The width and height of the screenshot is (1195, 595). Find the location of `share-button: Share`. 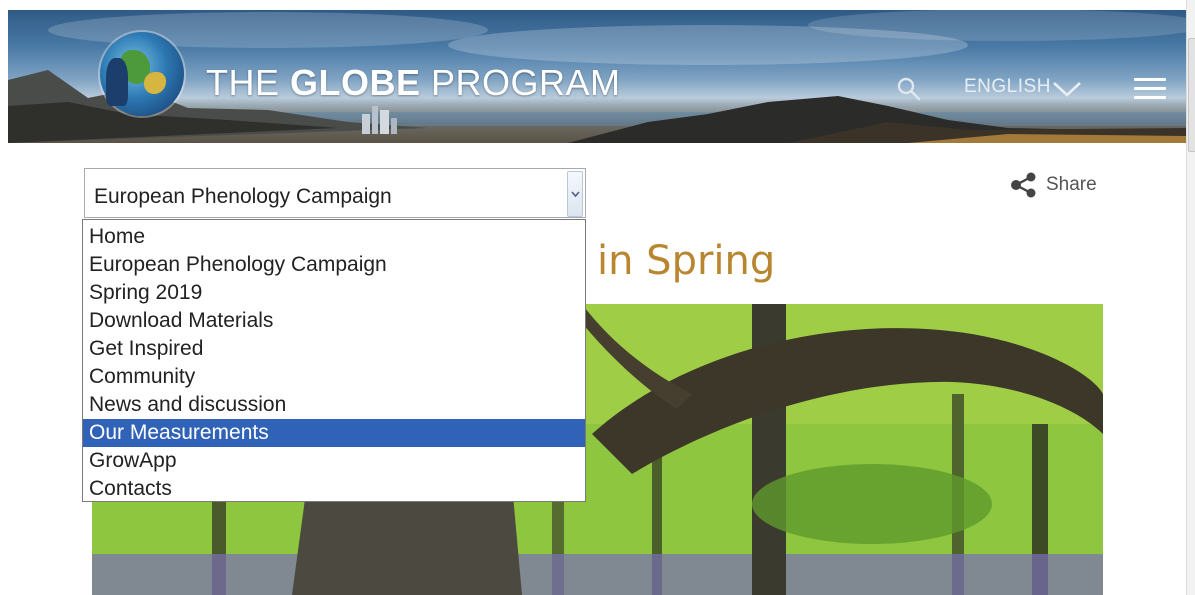

share-button: Share is located at coordinates (1053, 185).